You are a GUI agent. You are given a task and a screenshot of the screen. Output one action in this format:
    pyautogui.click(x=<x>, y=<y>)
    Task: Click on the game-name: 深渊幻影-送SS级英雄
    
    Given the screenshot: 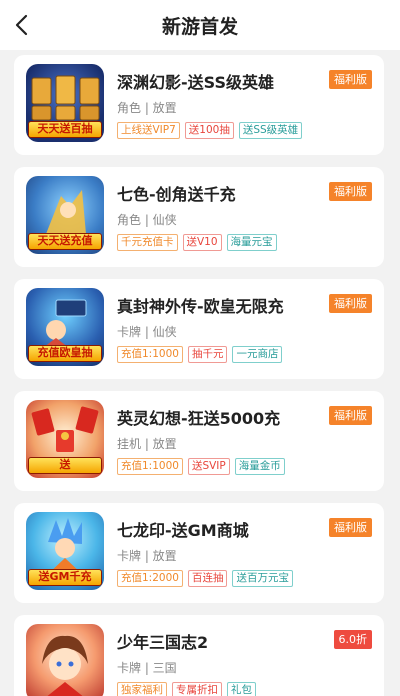 What is the action you would take?
    pyautogui.click(x=195, y=82)
    